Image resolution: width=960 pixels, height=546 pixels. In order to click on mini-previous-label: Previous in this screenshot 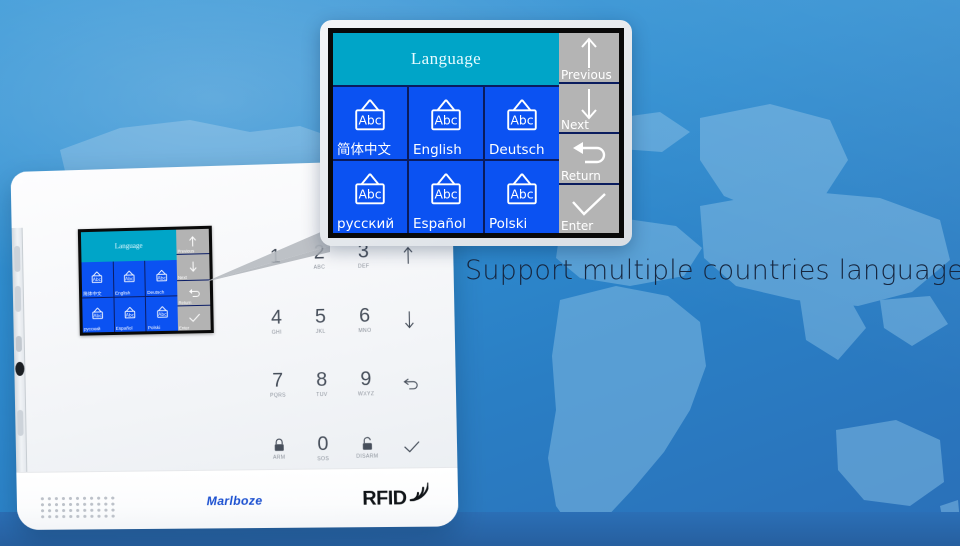, I will do `click(186, 251)`.